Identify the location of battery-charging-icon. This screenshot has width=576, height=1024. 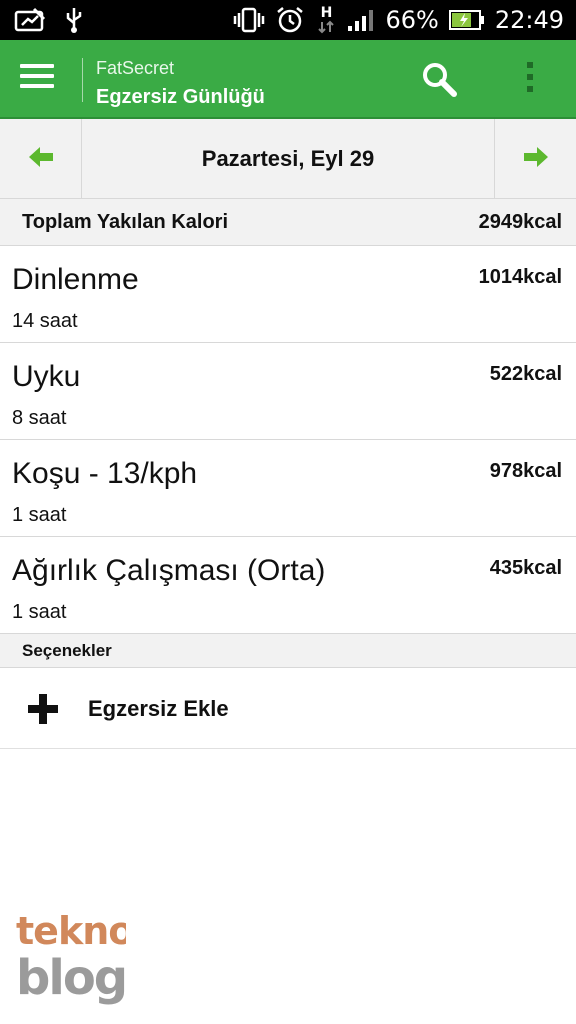
(466, 20).